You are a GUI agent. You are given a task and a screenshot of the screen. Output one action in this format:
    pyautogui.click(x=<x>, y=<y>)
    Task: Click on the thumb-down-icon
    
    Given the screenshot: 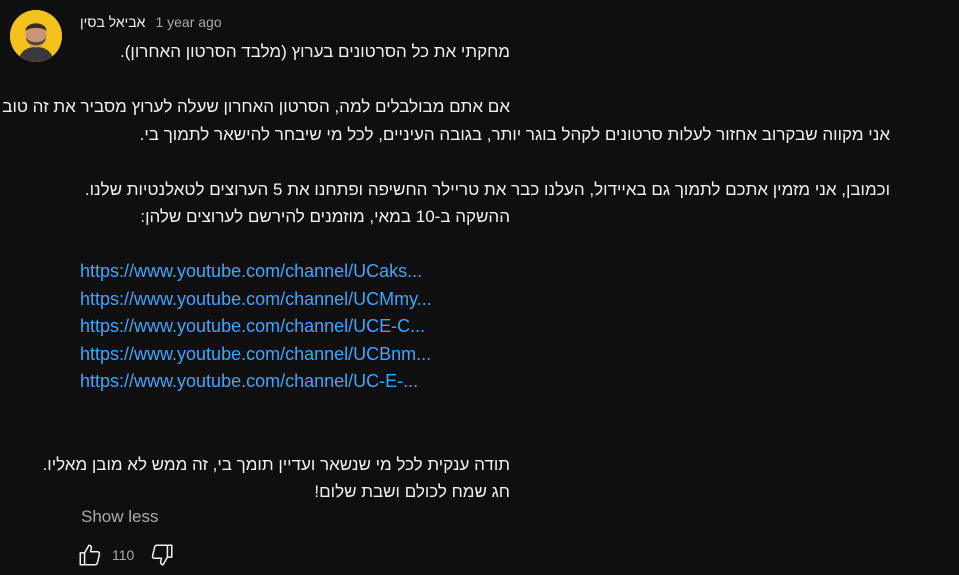 What is the action you would take?
    pyautogui.click(x=162, y=555)
    